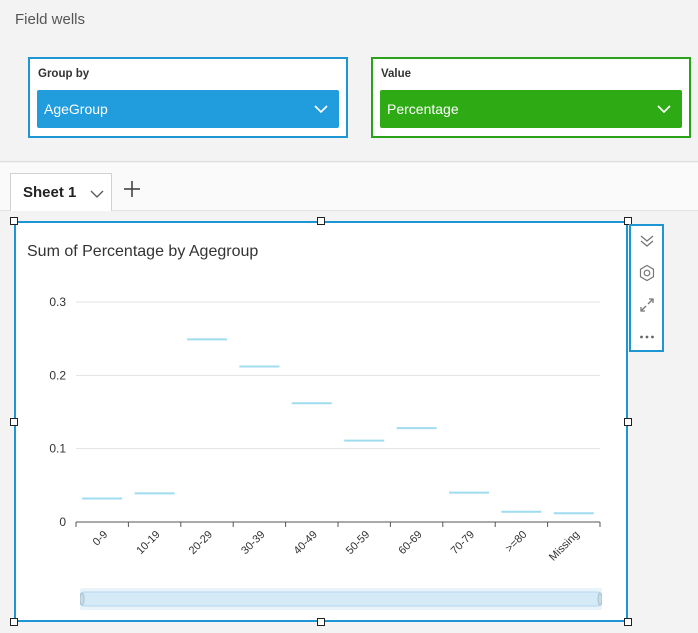 This screenshot has width=698, height=633. Describe the element at coordinates (341, 599) in the screenshot. I see `chart-scrollbar` at that location.